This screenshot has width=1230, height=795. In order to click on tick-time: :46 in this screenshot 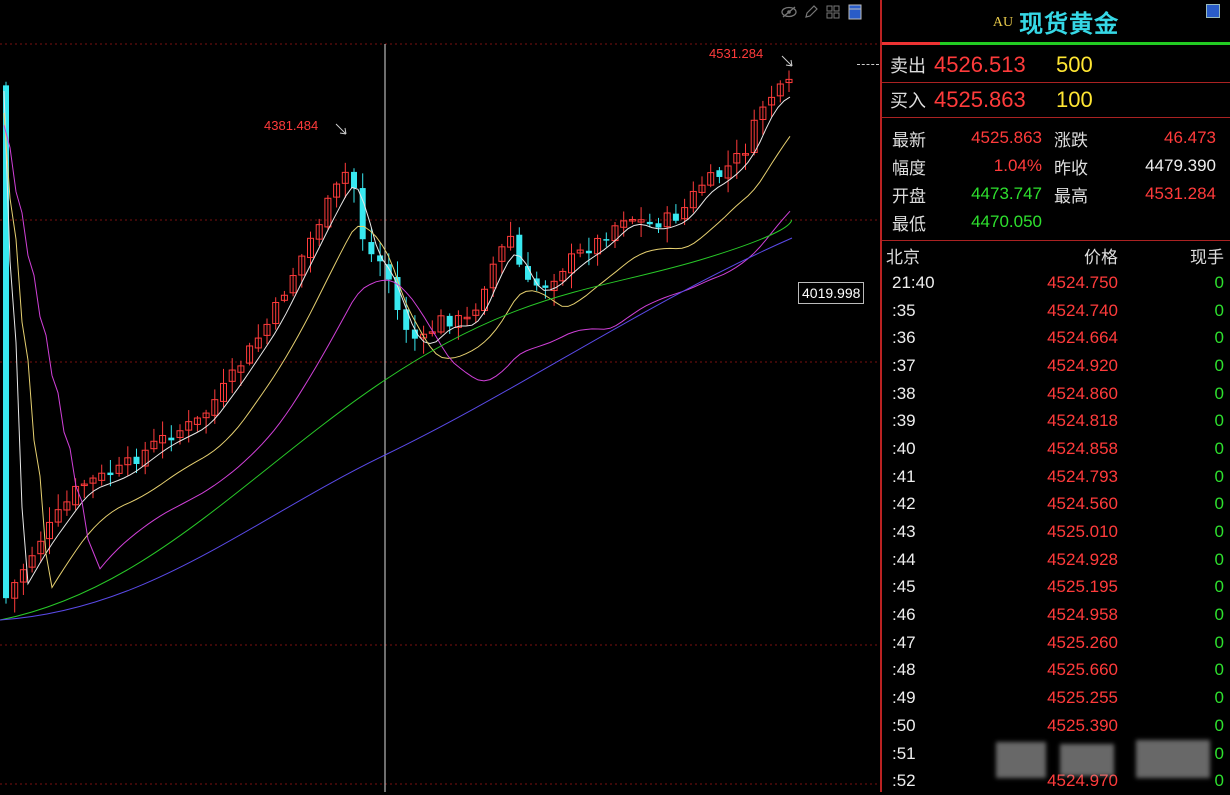, I will do `click(904, 615)`.